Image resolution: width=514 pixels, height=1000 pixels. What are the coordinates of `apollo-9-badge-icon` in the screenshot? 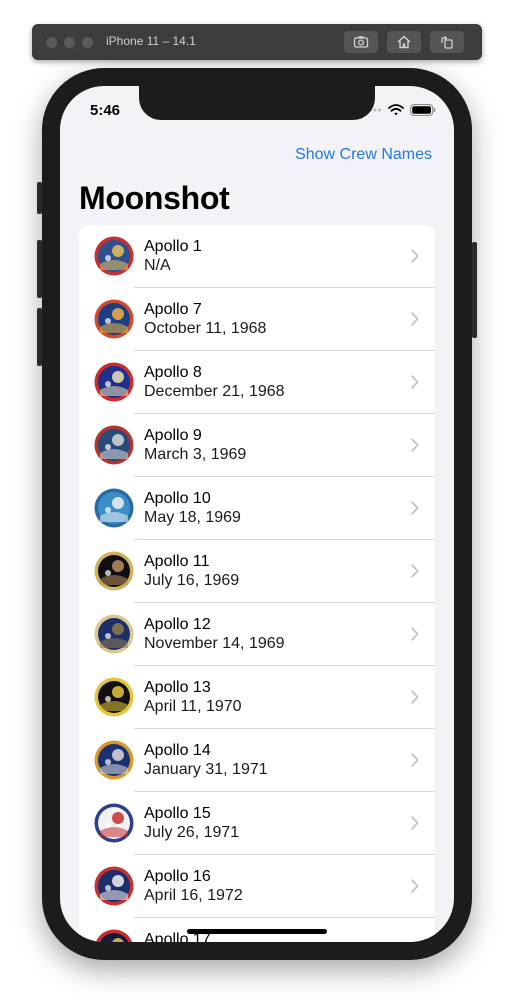 It's located at (114, 445).